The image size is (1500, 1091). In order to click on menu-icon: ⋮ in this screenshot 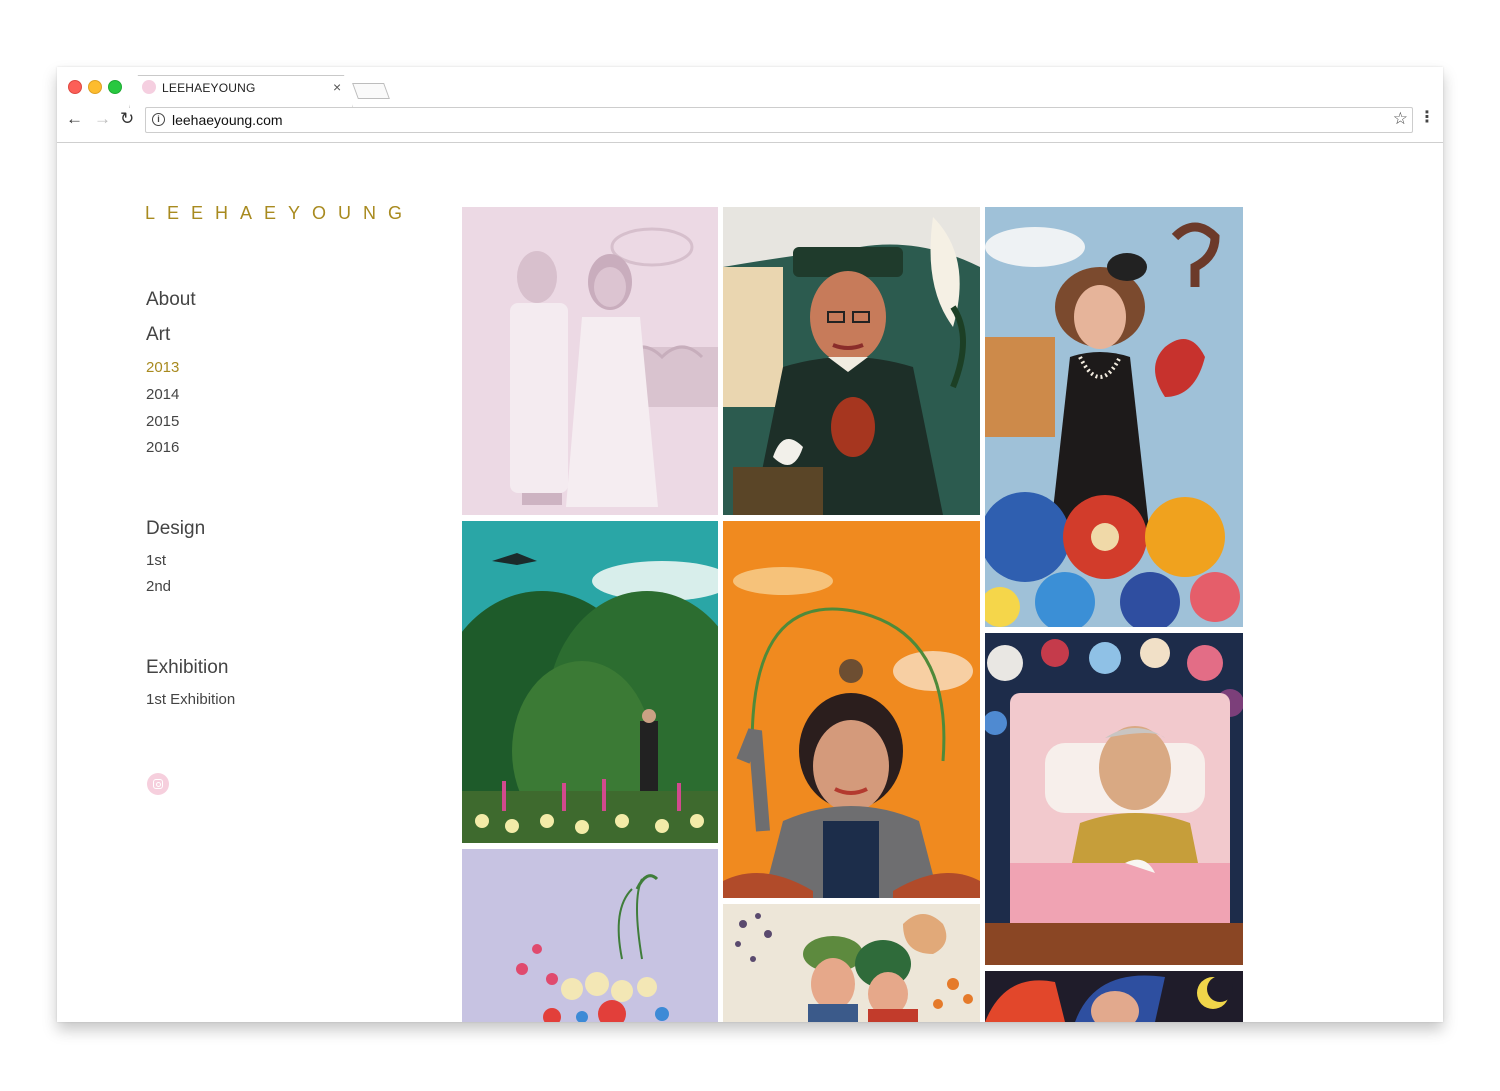, I will do `click(1427, 118)`.